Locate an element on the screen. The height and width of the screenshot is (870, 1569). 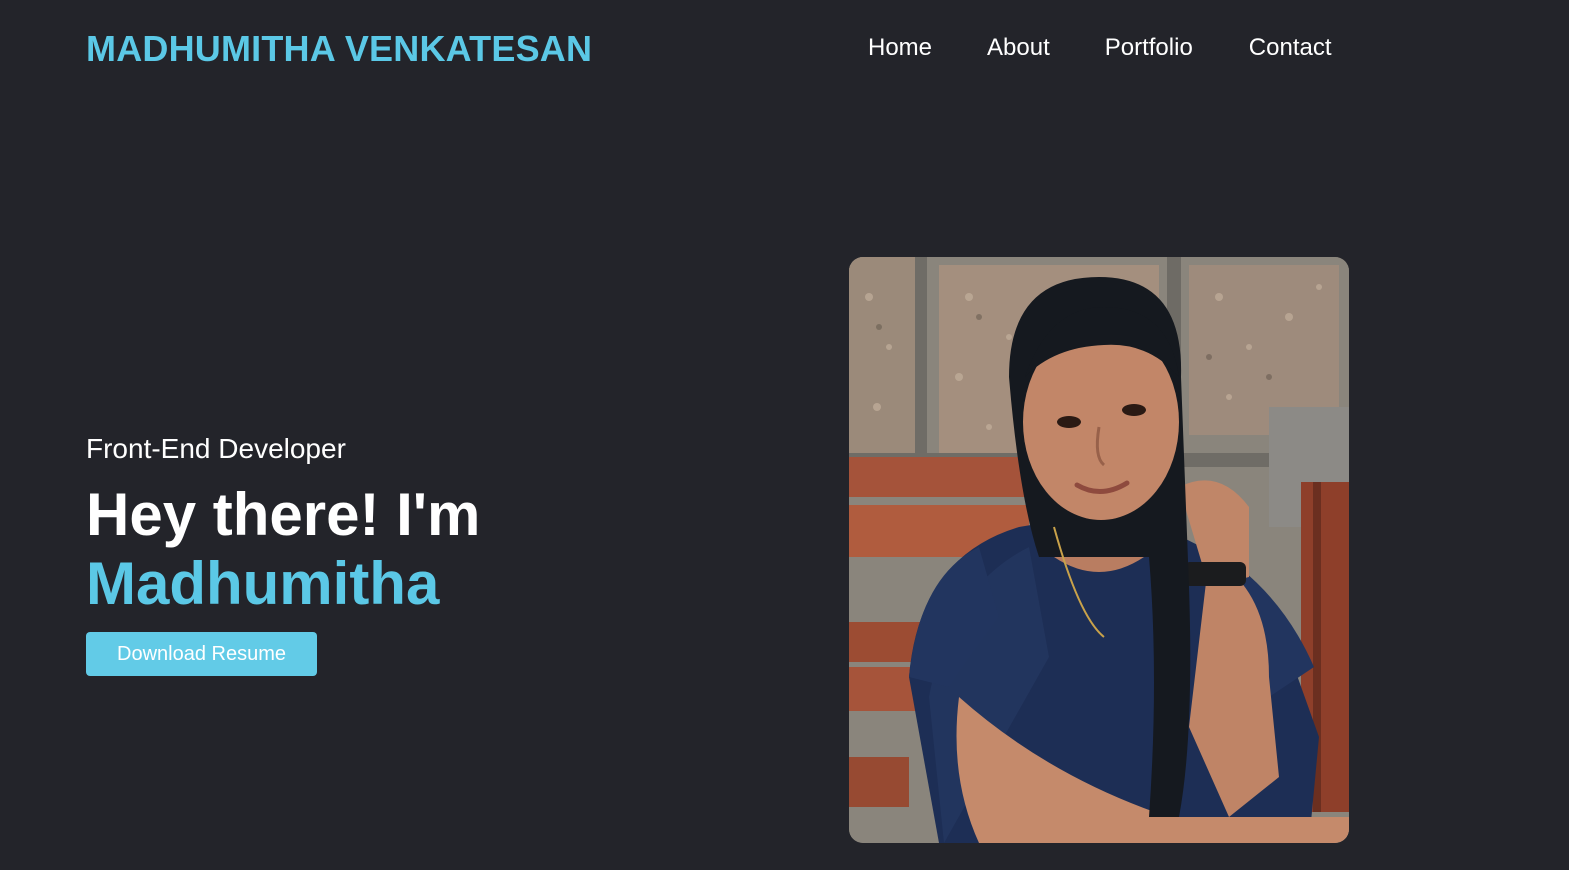
nav-about-link: About is located at coordinates (1018, 48).